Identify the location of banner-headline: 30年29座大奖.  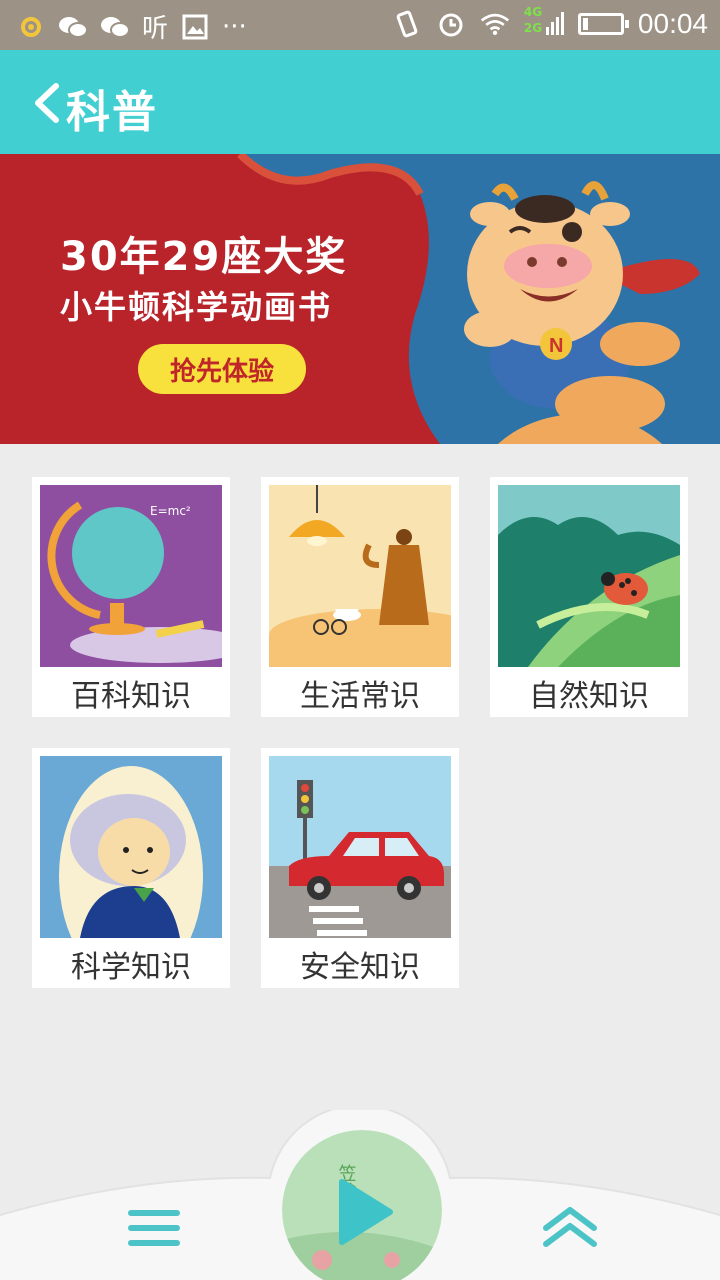
(204, 257).